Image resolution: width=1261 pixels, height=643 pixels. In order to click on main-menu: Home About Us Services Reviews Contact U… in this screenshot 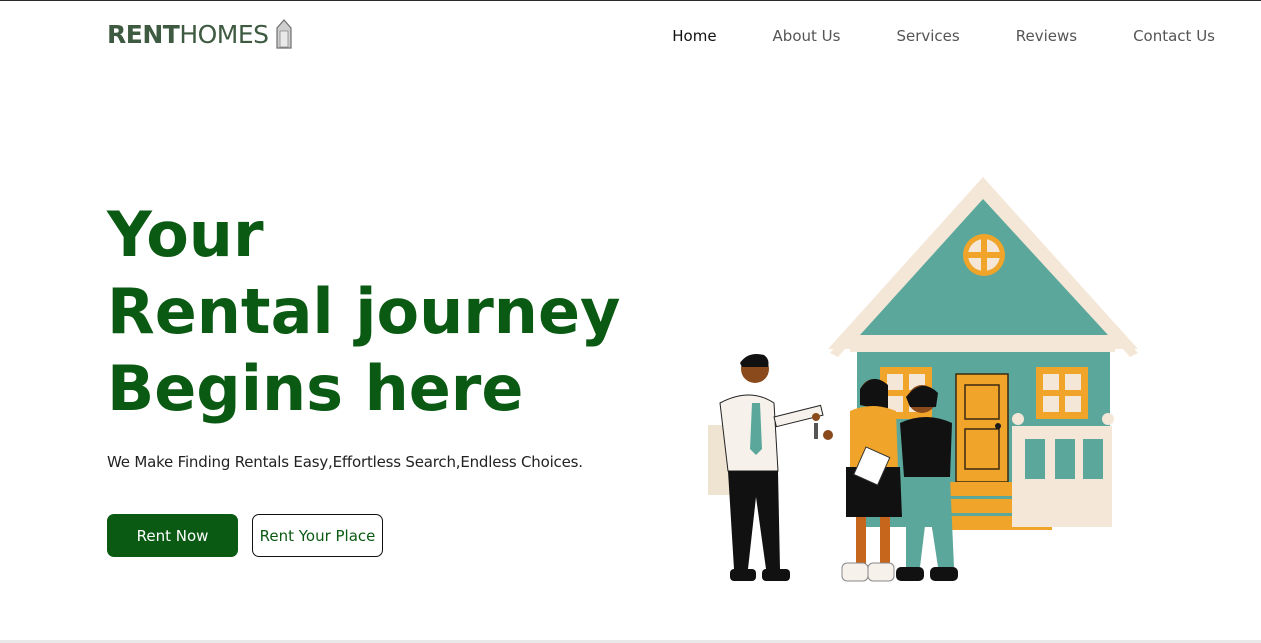, I will do `click(915, 36)`.